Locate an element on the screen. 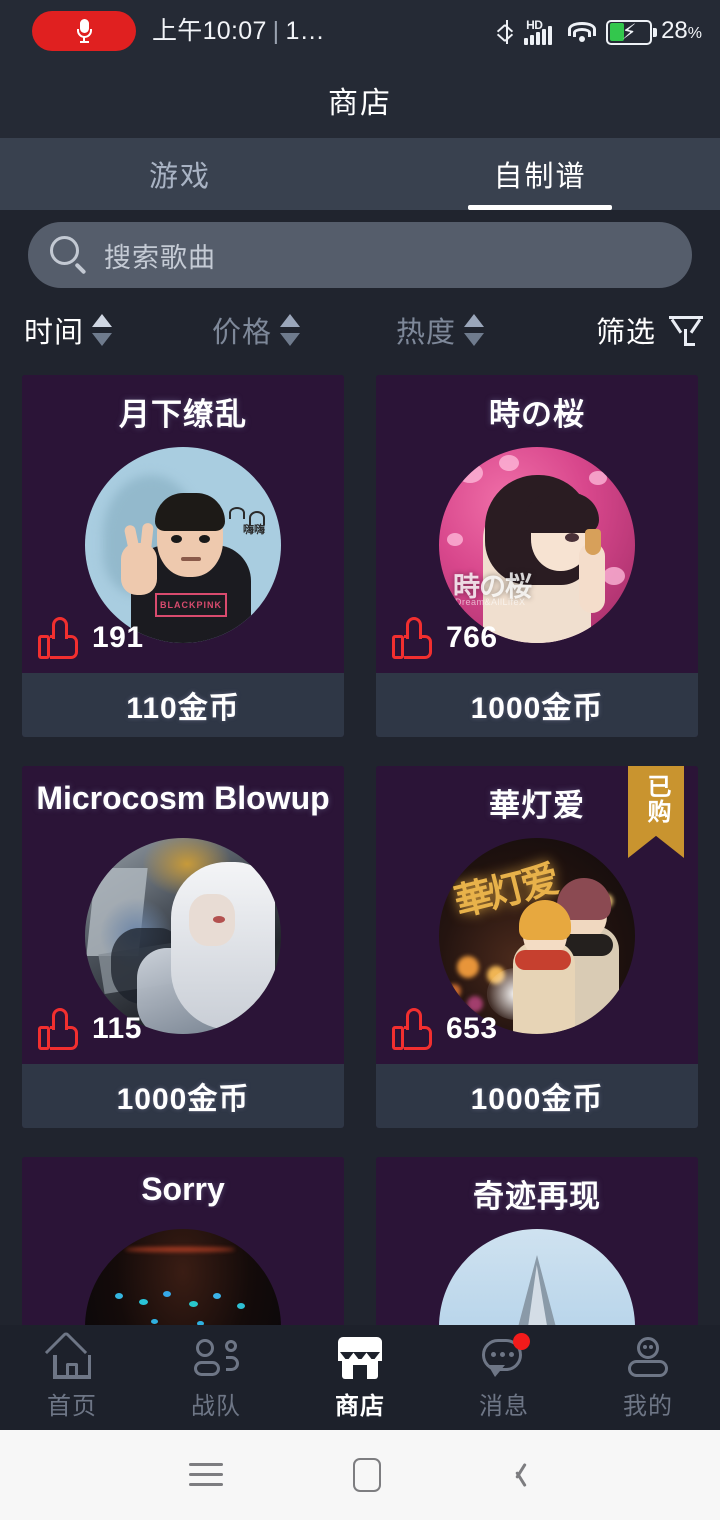 The width and height of the screenshot is (720, 1520). chart-title: Sorry is located at coordinates (183, 1189).